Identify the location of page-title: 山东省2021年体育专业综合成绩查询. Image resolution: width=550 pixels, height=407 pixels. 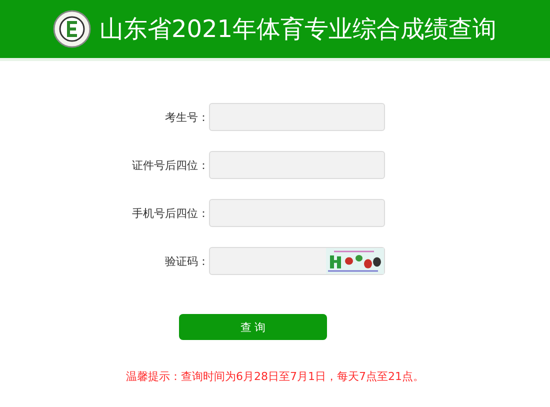
(298, 29).